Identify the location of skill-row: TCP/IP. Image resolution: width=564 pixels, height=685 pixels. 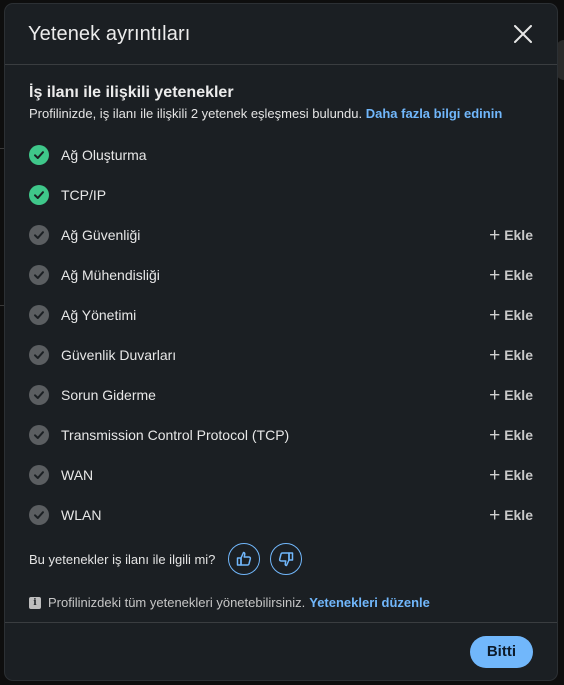
(281, 195).